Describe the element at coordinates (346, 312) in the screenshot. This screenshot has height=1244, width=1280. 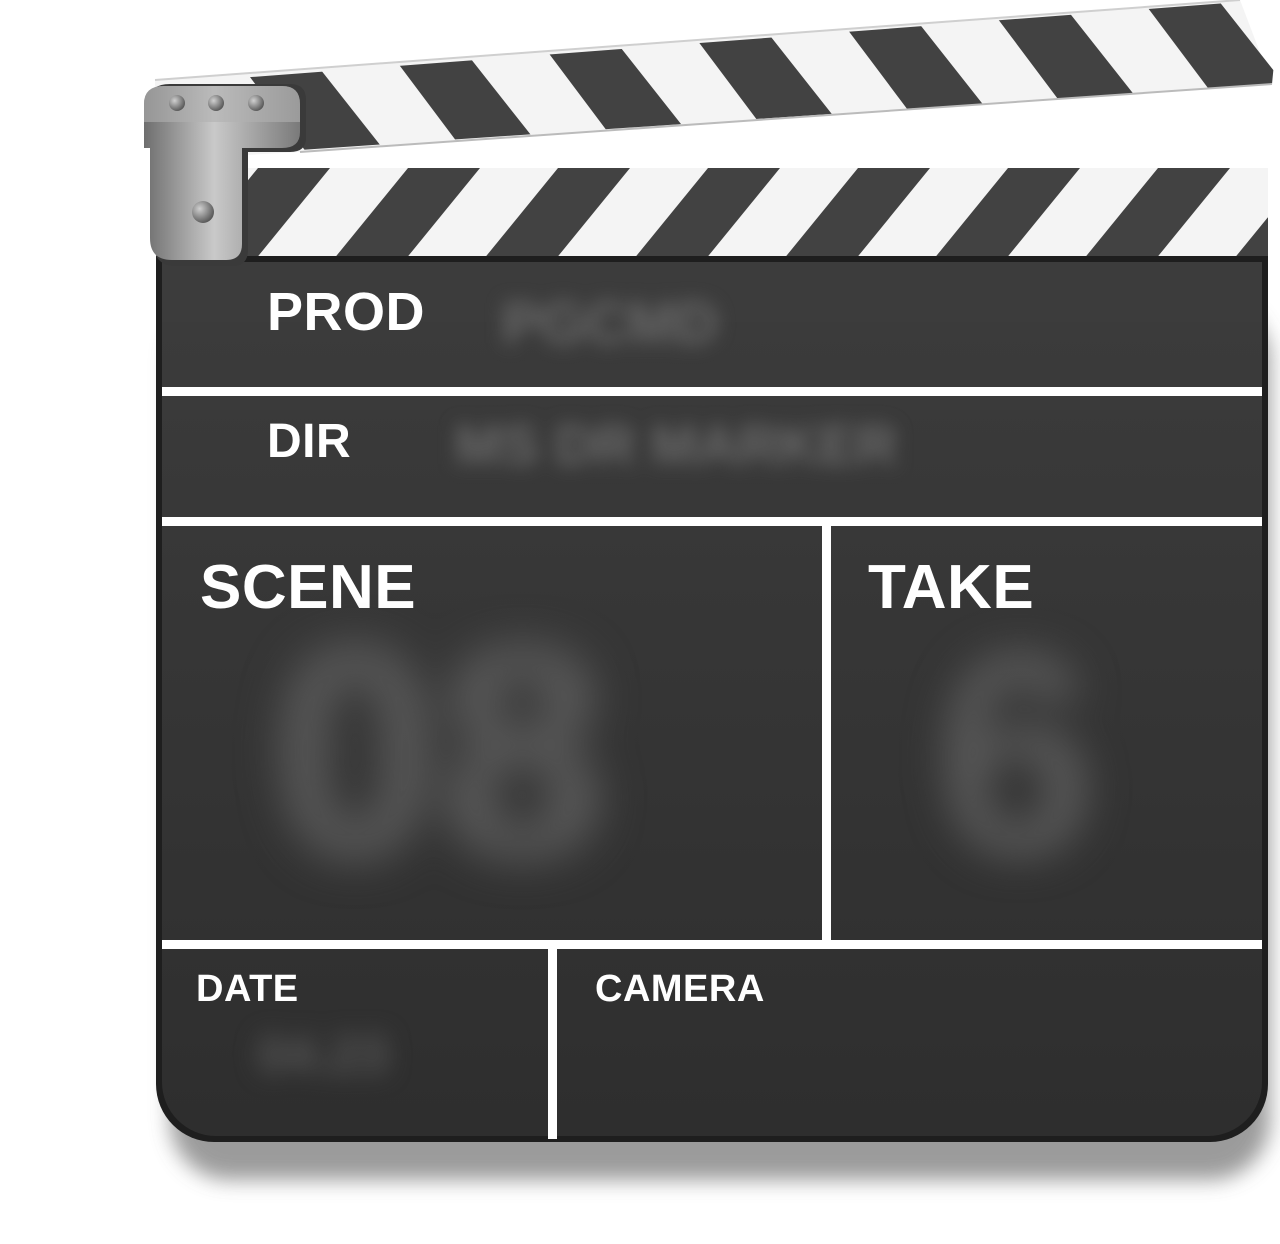
I see `prod-label: PROD` at that location.